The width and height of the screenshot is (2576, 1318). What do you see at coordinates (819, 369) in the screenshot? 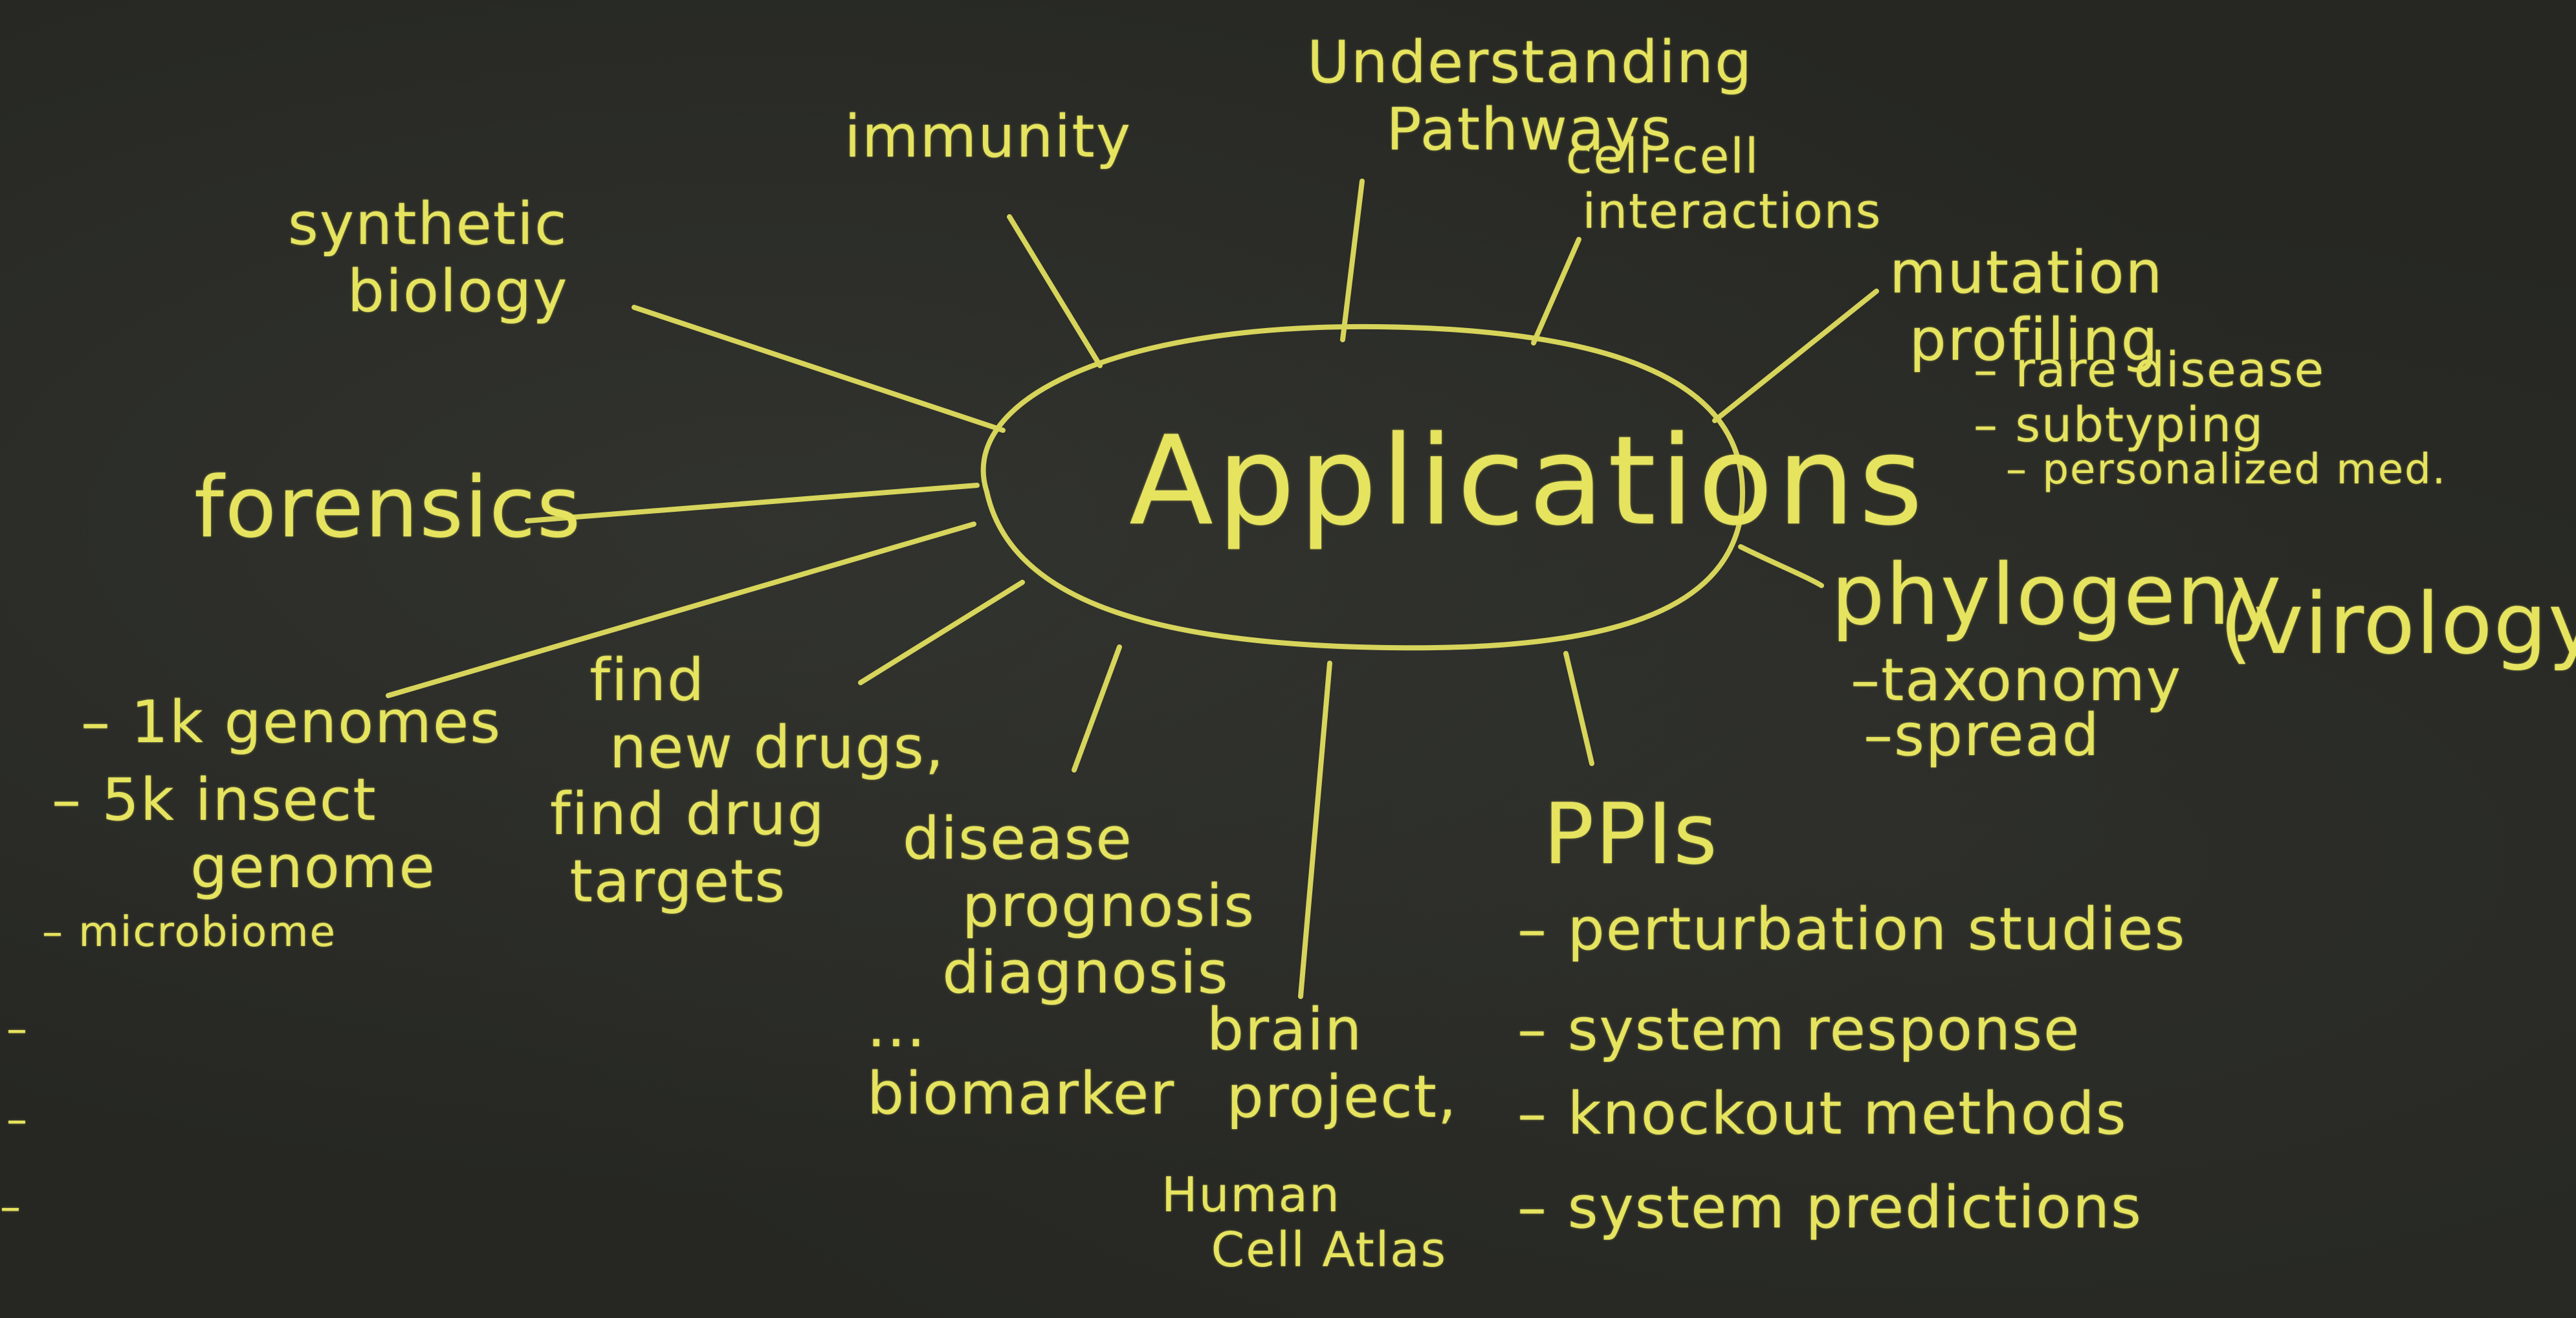
I see `connector-synthetic-biology` at bounding box center [819, 369].